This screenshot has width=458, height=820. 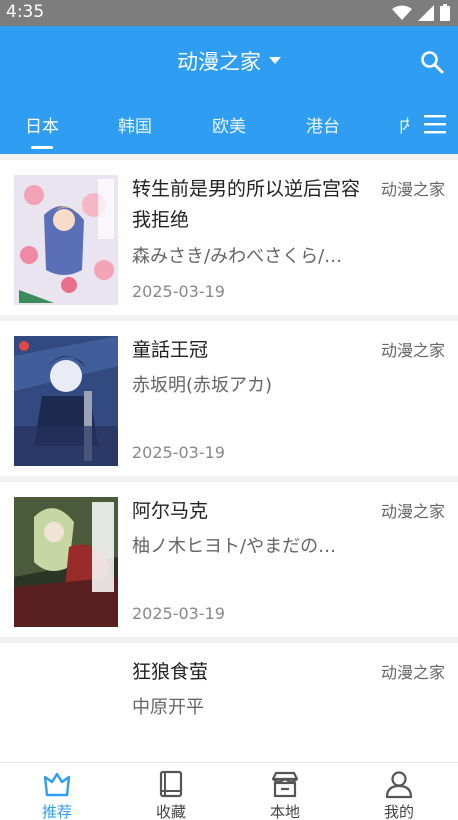 What do you see at coordinates (404, 124) in the screenshot?
I see `tab-mainland: 内` at bounding box center [404, 124].